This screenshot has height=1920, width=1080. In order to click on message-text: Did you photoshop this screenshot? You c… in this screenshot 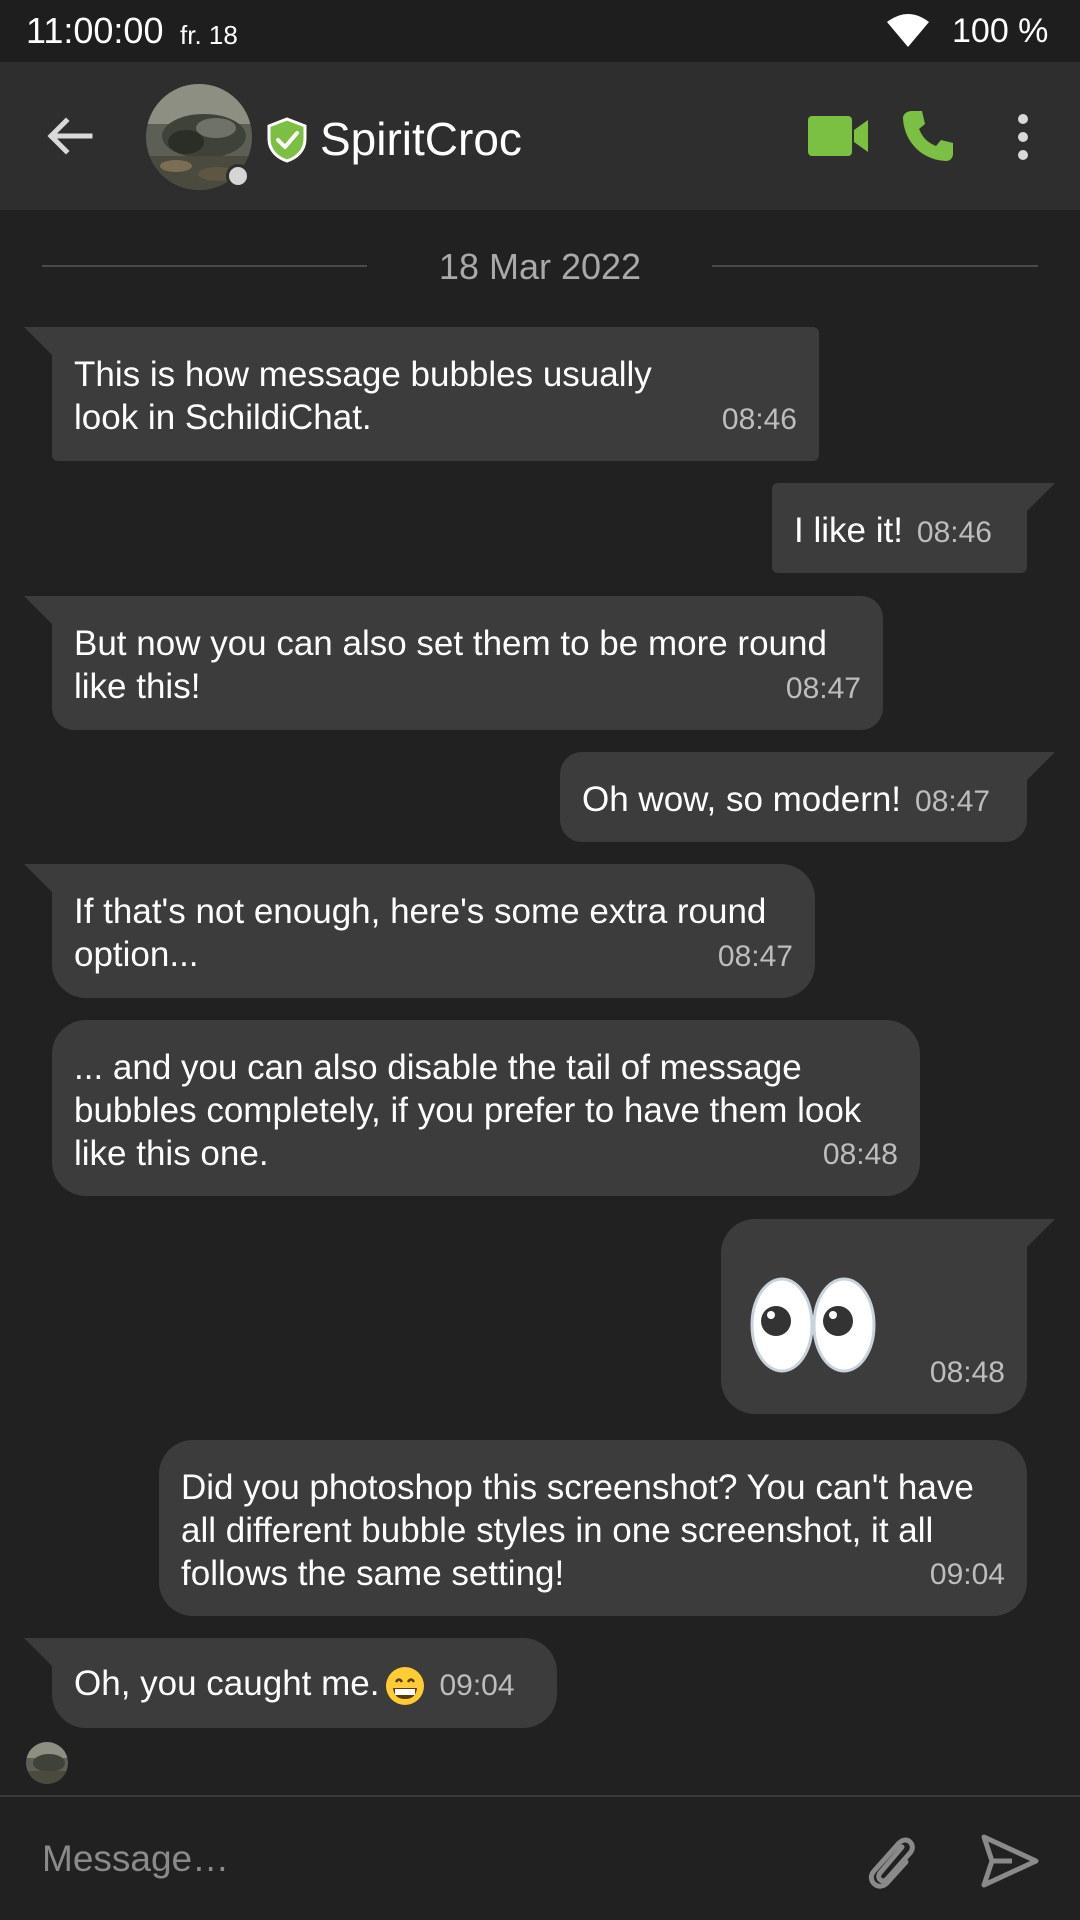, I will do `click(577, 1530)`.